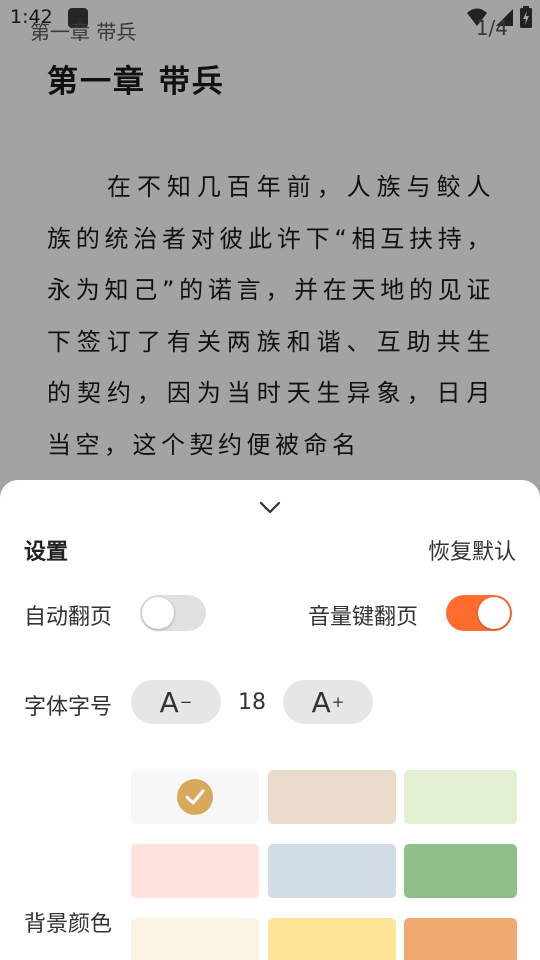 Image resolution: width=540 pixels, height=960 pixels. What do you see at coordinates (68, 924) in the screenshot?
I see `background-color-label: 背景颜色` at bounding box center [68, 924].